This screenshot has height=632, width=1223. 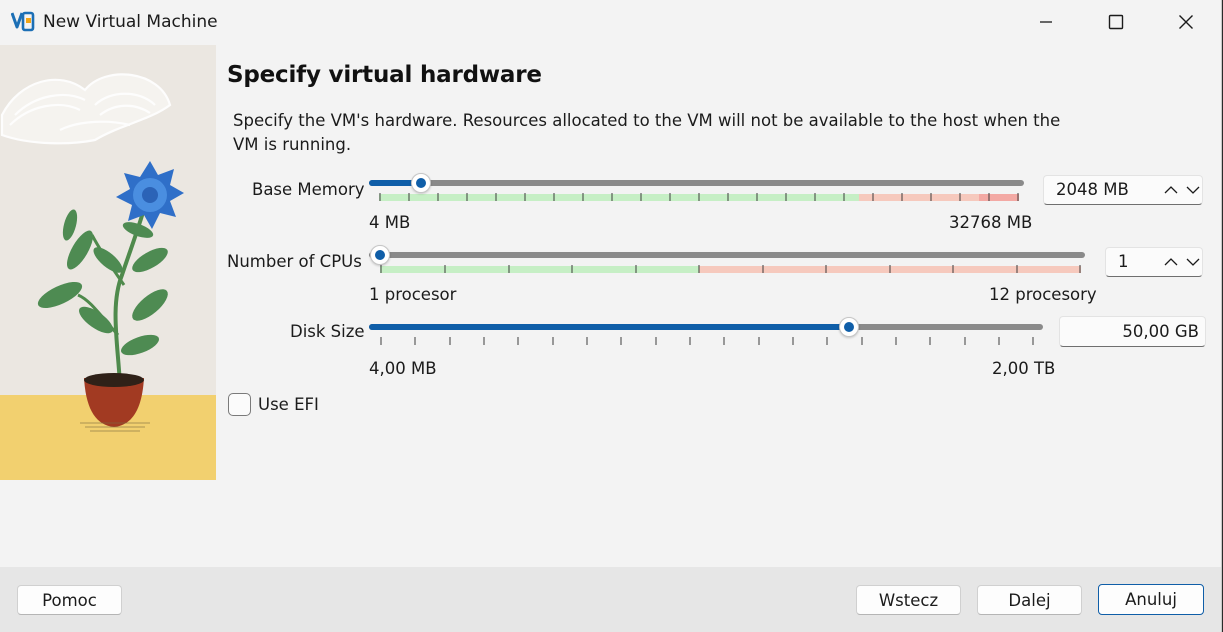 I want to click on use-efi-checkbox, so click(x=239, y=404).